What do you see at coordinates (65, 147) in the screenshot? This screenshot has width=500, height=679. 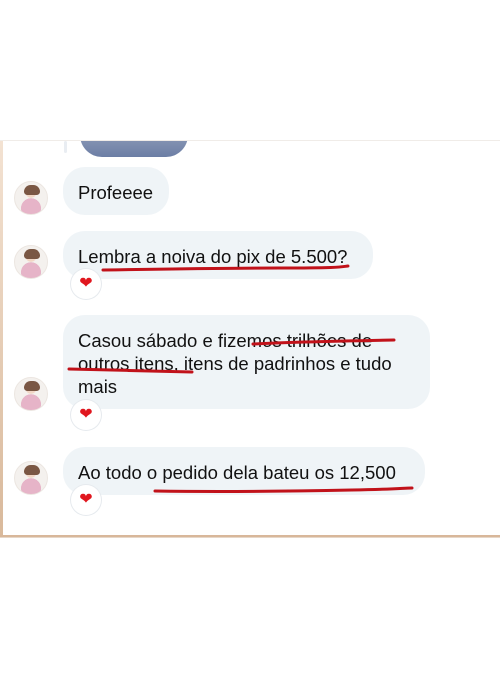 I see `message-divider` at bounding box center [65, 147].